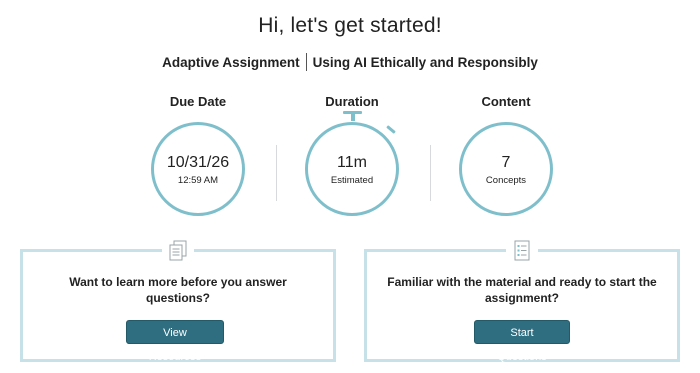  What do you see at coordinates (391, 129) in the screenshot?
I see `stopwatch-side-button` at bounding box center [391, 129].